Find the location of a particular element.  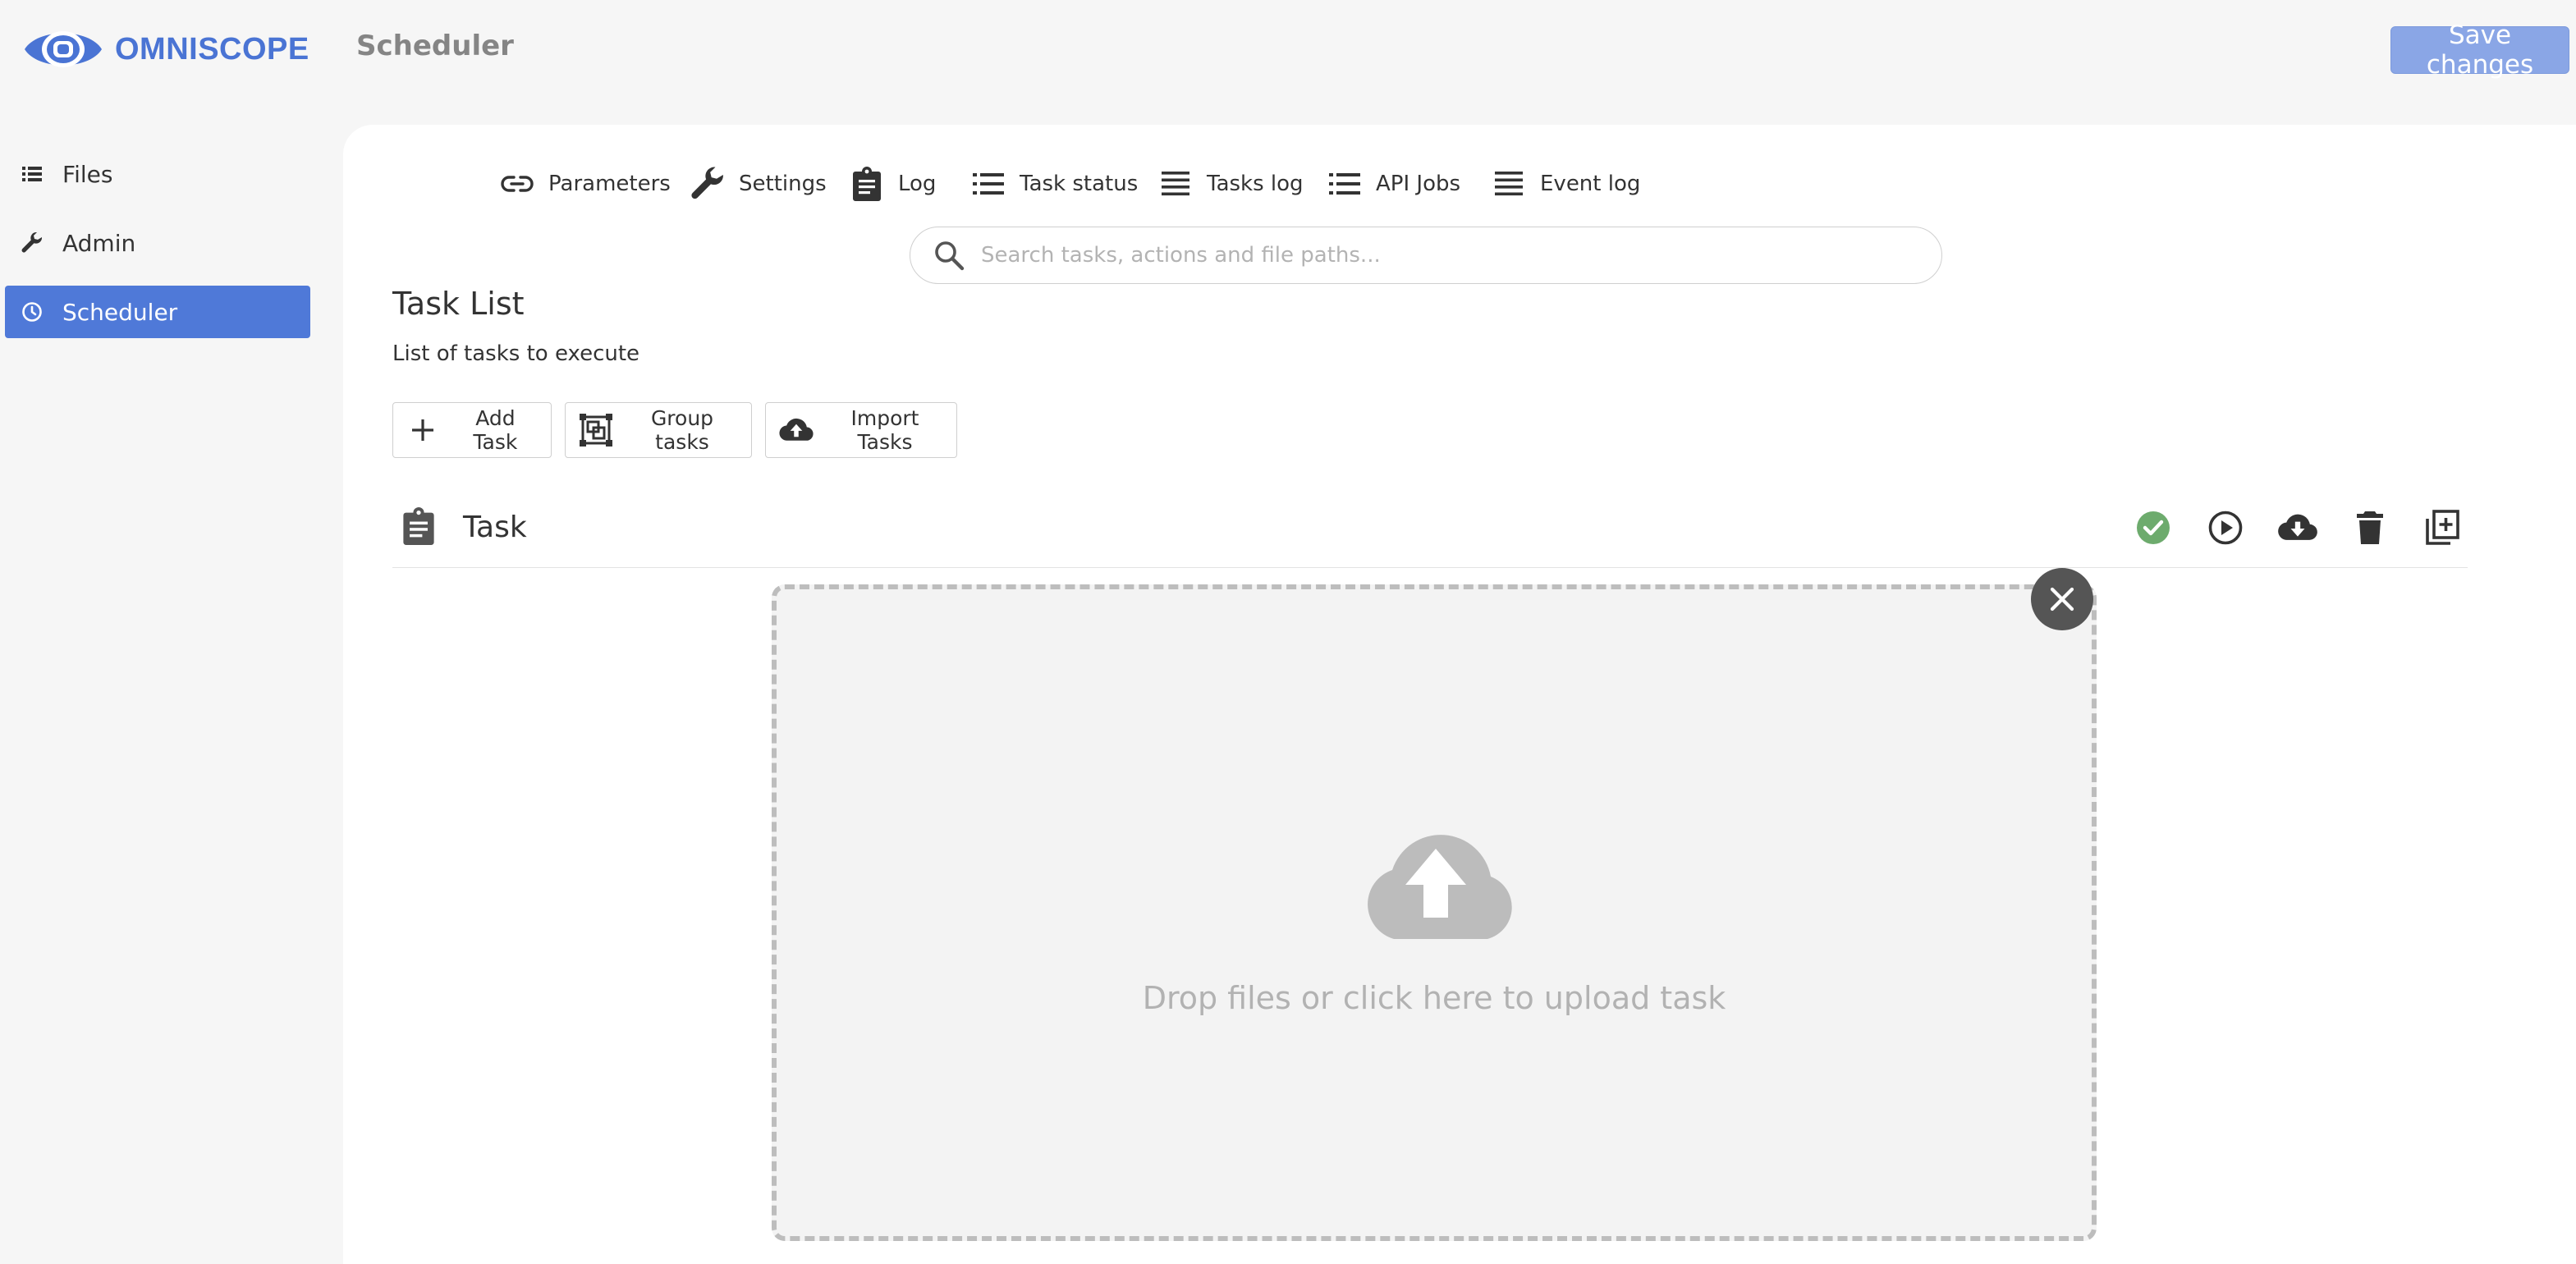

task-list-subtitle: List of tasks to execute is located at coordinates (516, 353).